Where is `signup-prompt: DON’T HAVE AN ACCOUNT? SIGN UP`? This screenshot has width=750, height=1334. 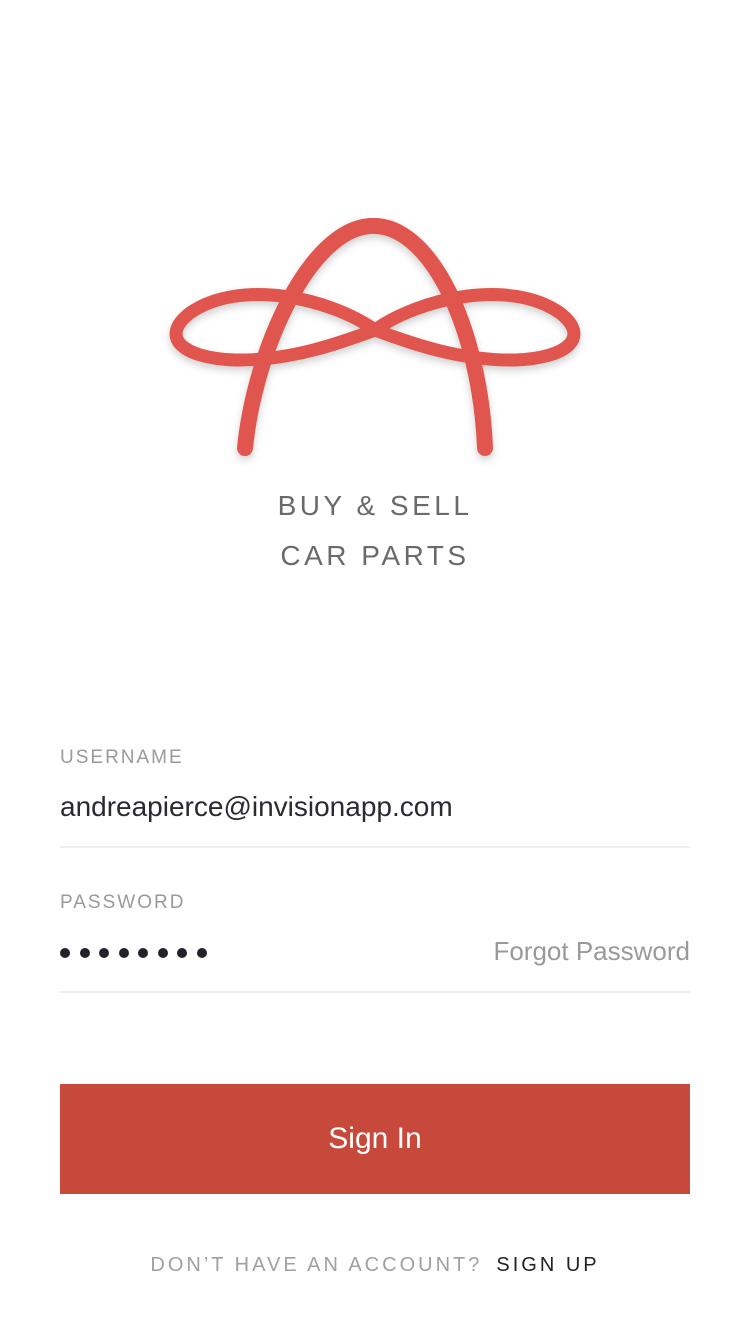
signup-prompt: DON’T HAVE AN ACCOUNT? SIGN UP is located at coordinates (375, 1265).